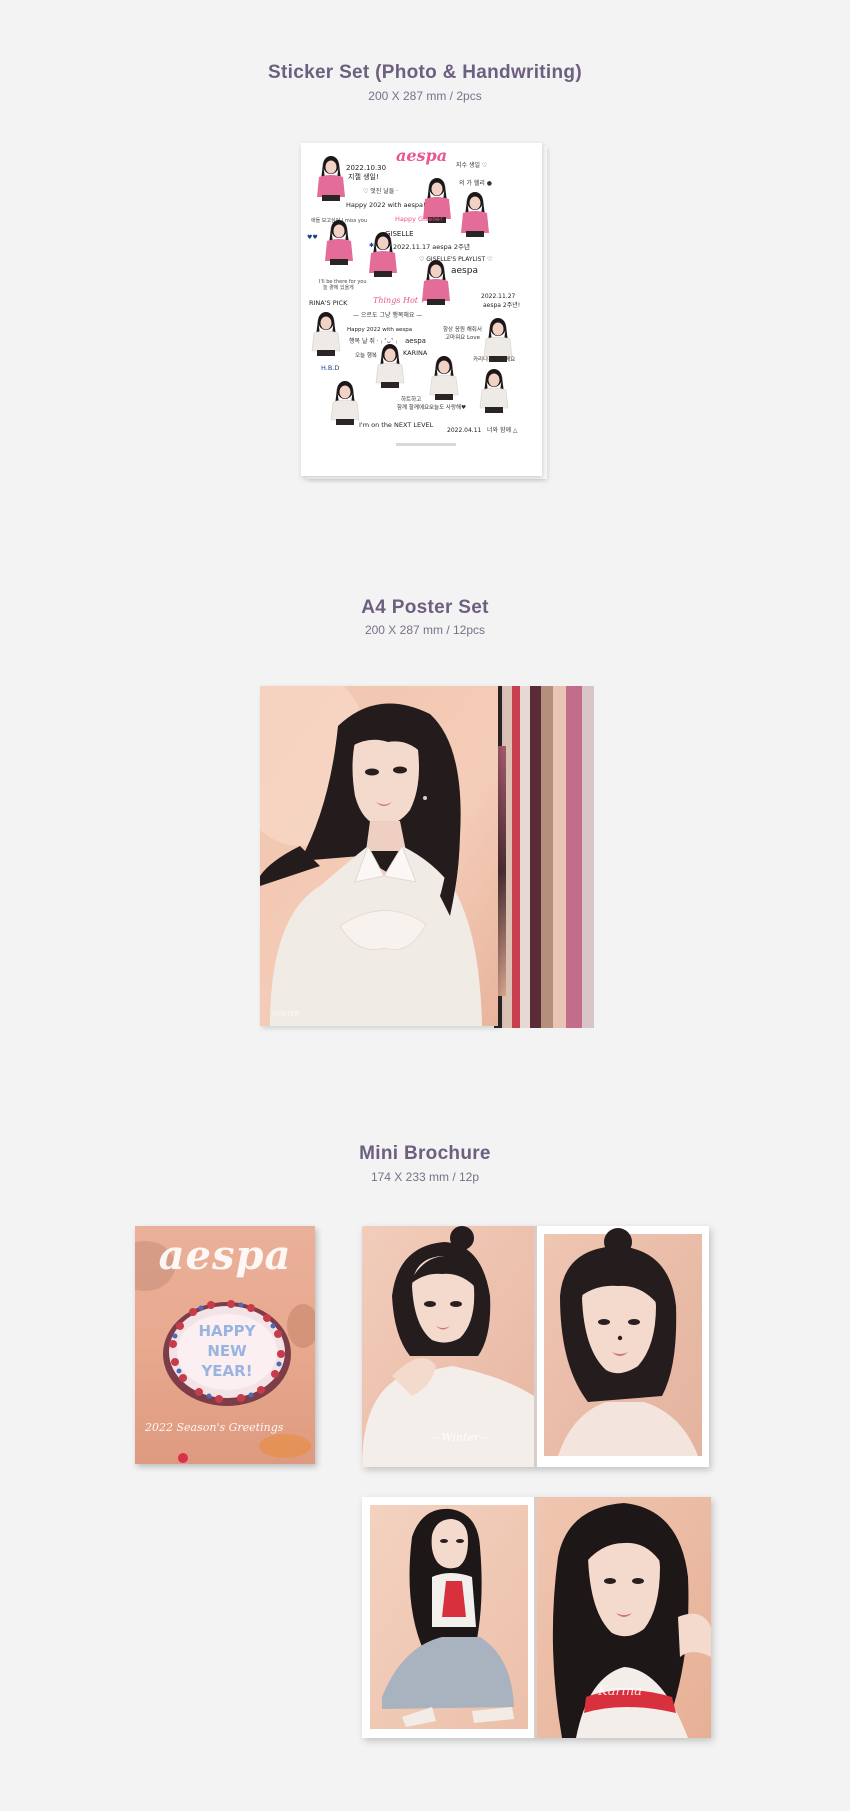 This screenshot has height=1811, width=850. What do you see at coordinates (373, 341) in the screenshot?
I see `svg-text: 행복 날 쥐 · ₍ ˃ᴗ˂ ₎` at bounding box center [373, 341].